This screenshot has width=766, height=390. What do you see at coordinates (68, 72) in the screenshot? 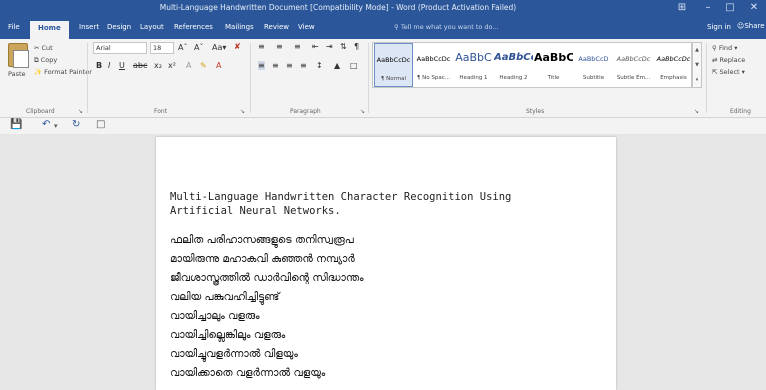
I see `format-painter-label: Format Painter` at bounding box center [68, 72].